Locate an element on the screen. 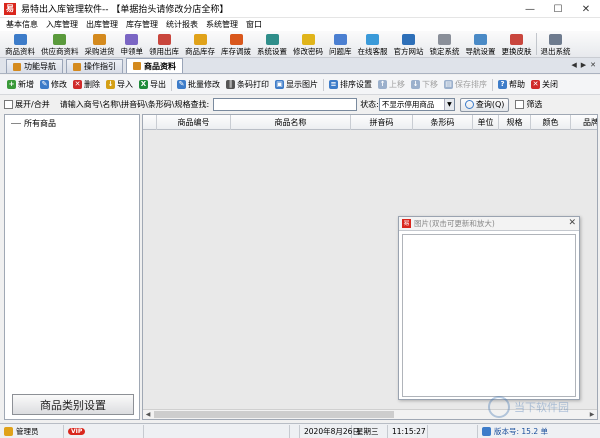 This screenshot has width=600, height=438. toolbar-button-7: 库存调拨 is located at coordinates (236, 44).